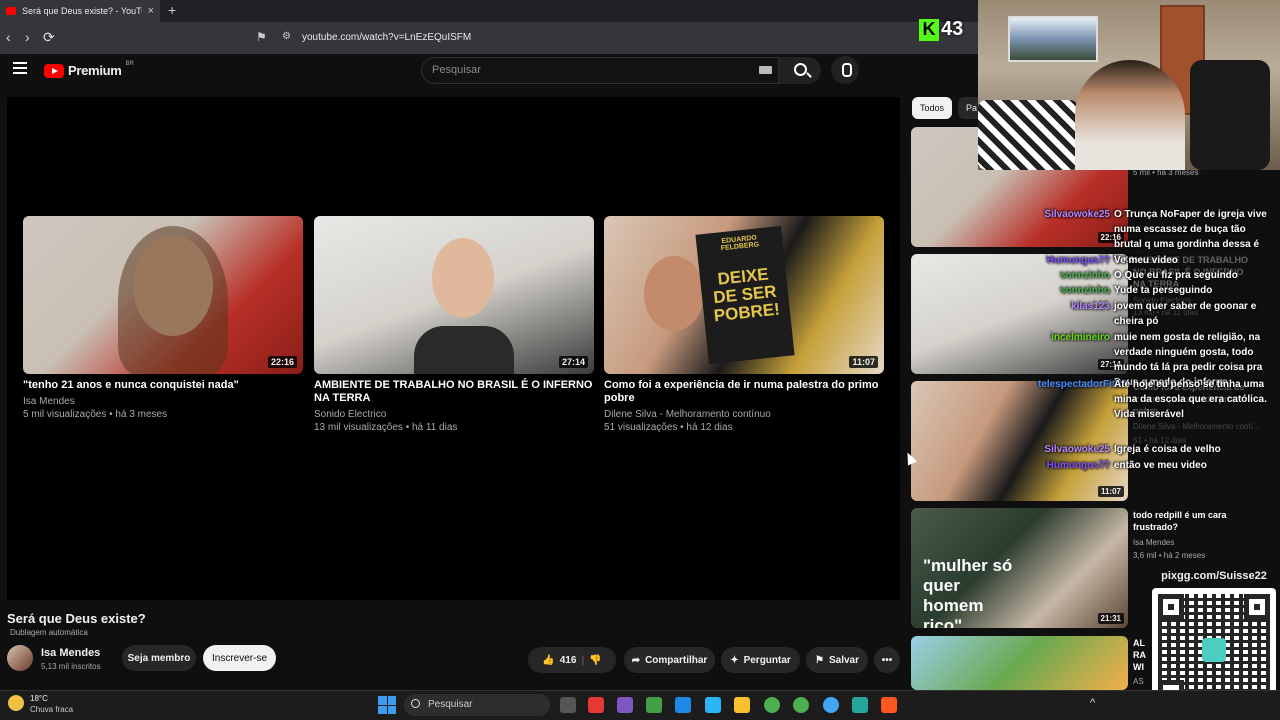  Describe the element at coordinates (261, 37) in the screenshot. I see `bookmark-icon: ⚑` at that location.